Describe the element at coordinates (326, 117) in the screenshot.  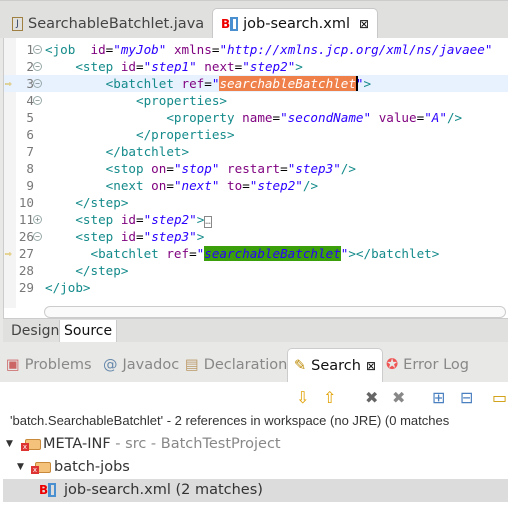
I see `code-token: "secondName"` at that location.